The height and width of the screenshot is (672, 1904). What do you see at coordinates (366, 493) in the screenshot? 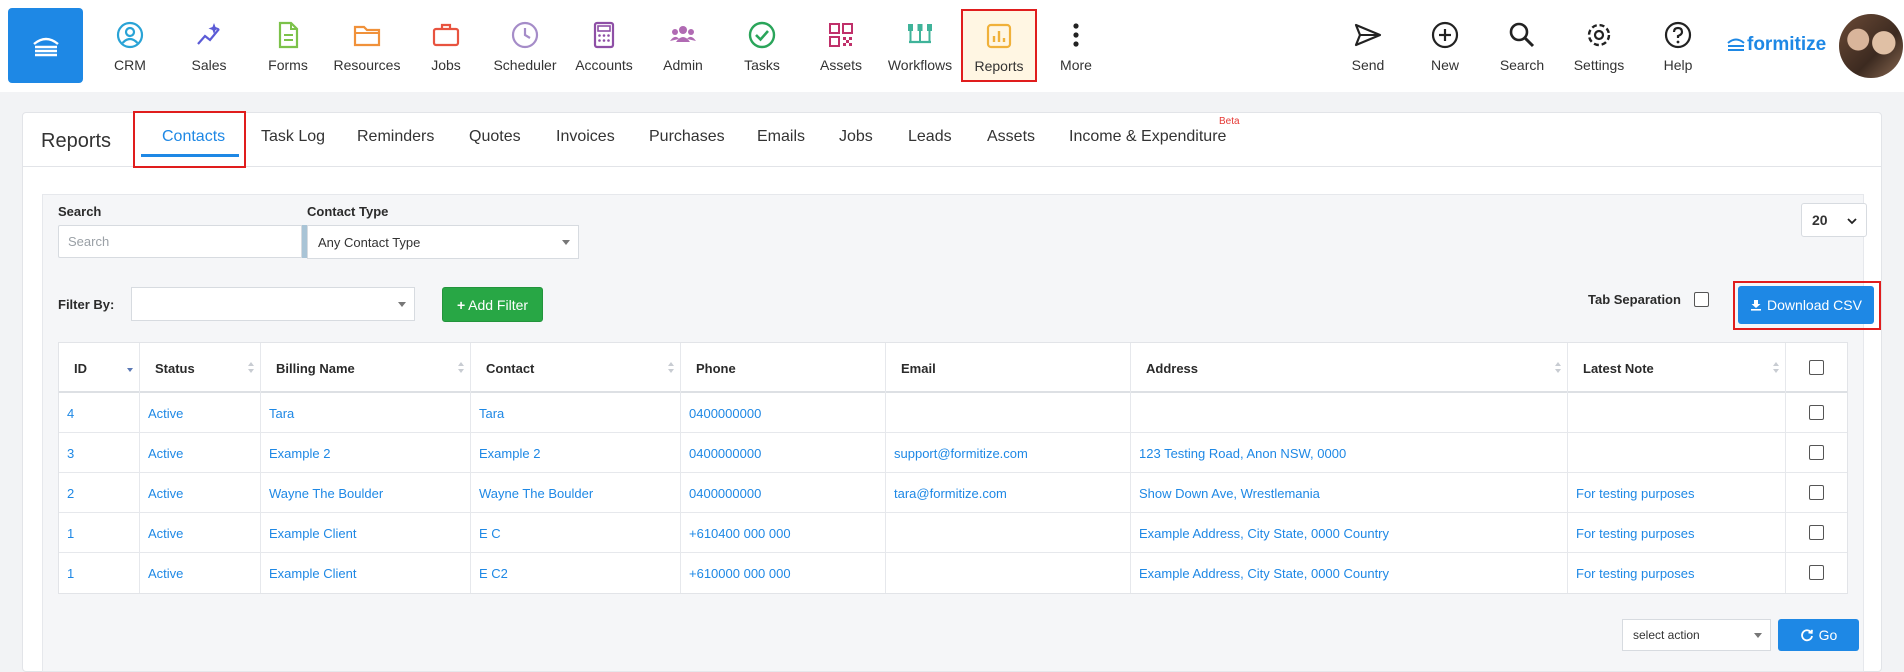
I see `cell-billing-name: Wayne The Boulder` at bounding box center [366, 493].